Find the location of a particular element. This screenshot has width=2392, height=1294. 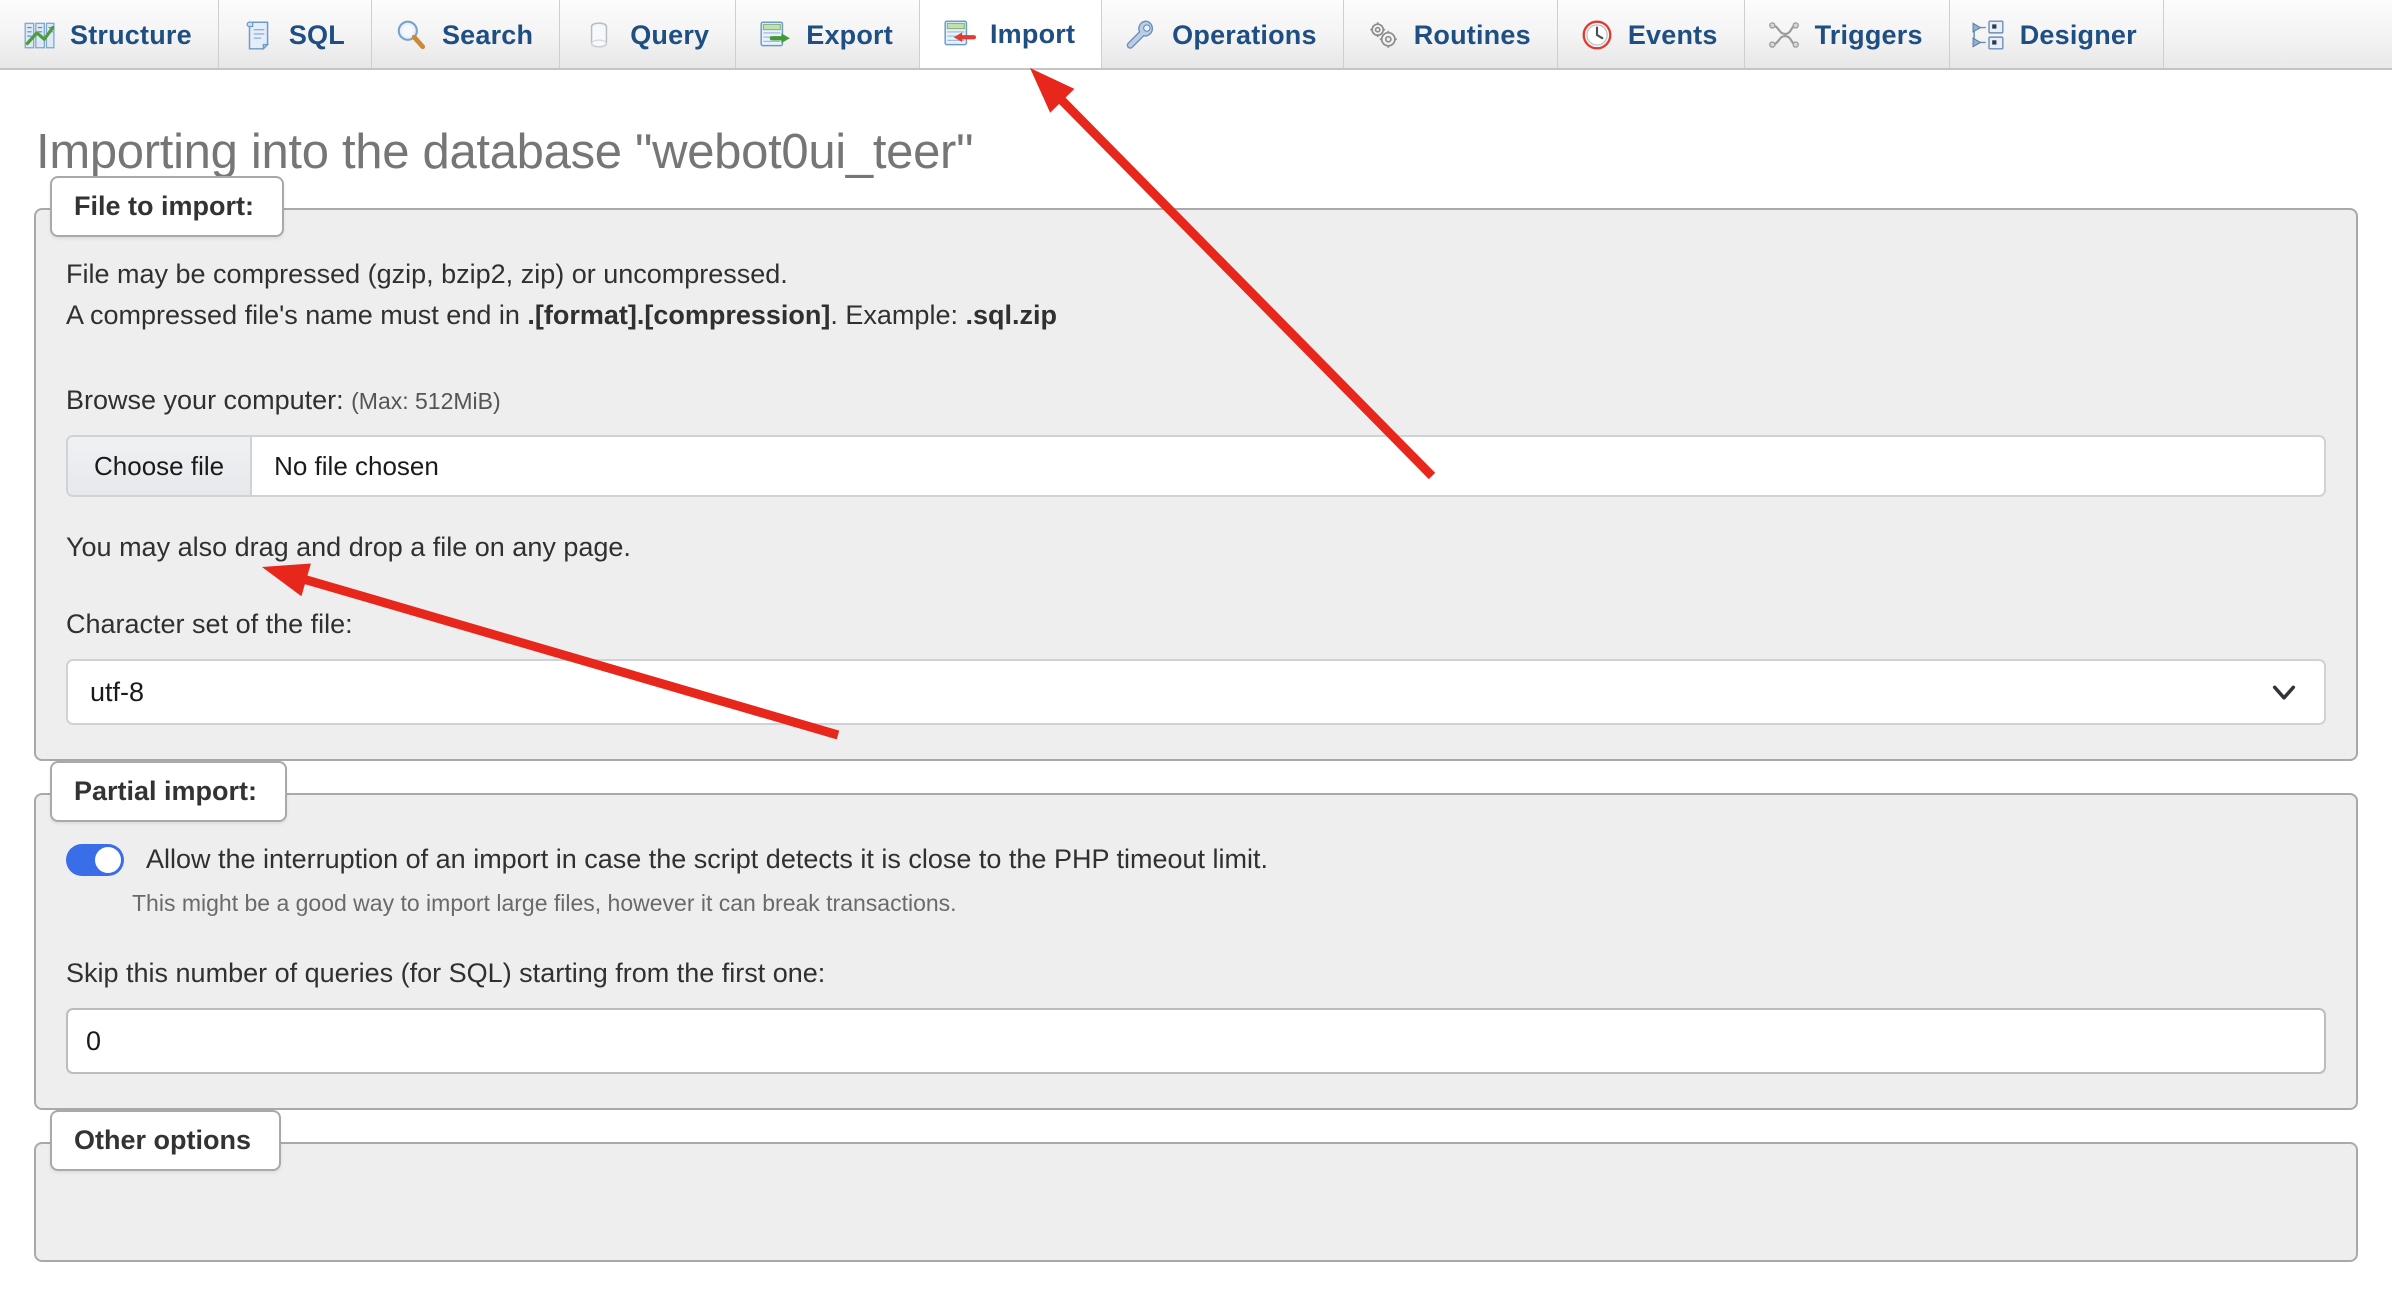

tab-import: Import is located at coordinates (1011, 34).